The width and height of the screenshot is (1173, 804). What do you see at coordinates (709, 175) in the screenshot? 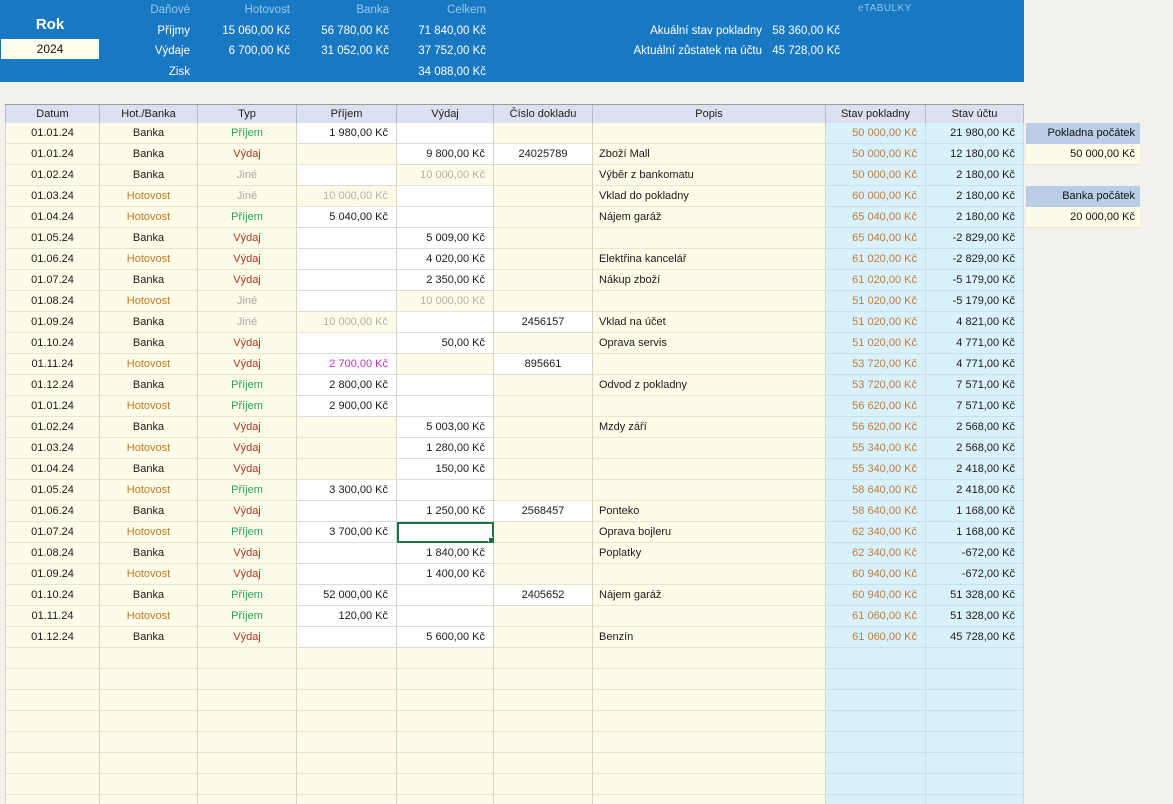
I see `cell-popis: Výběr z bankomatu` at bounding box center [709, 175].